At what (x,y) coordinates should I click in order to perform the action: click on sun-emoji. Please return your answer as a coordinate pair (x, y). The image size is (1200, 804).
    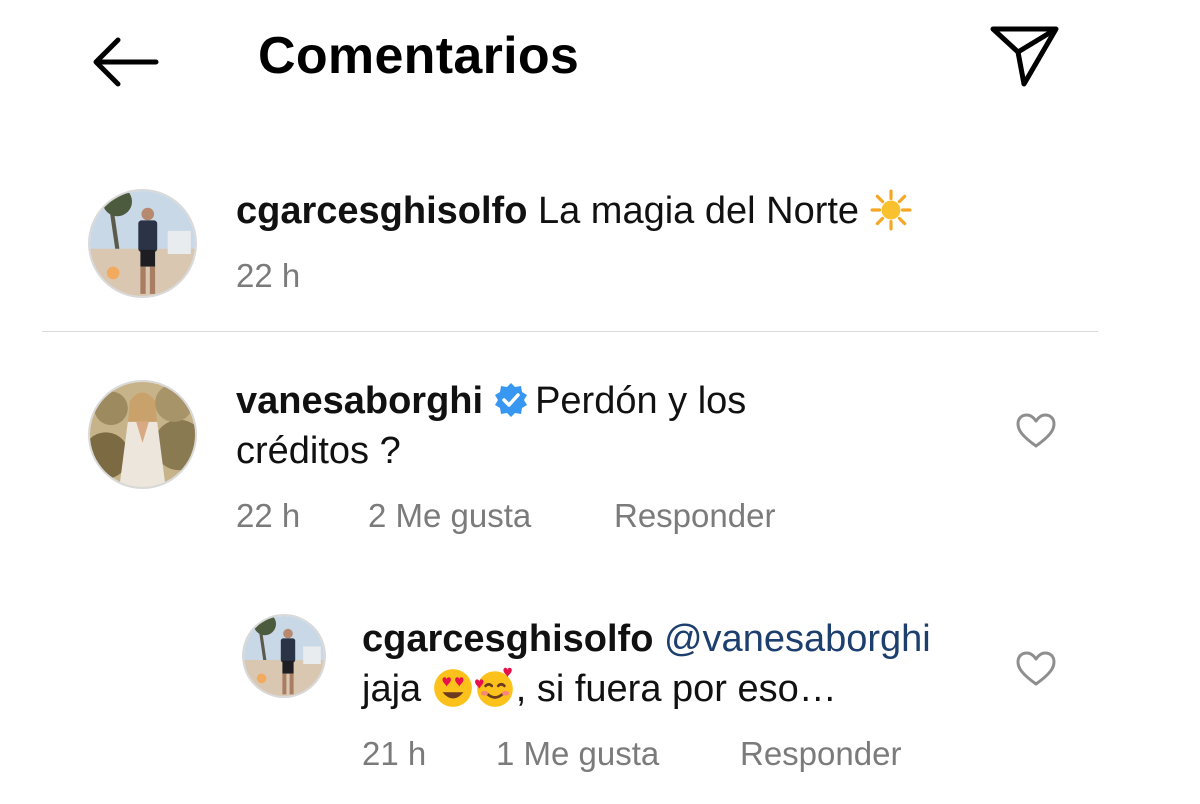
    Looking at the image, I should click on (891, 210).